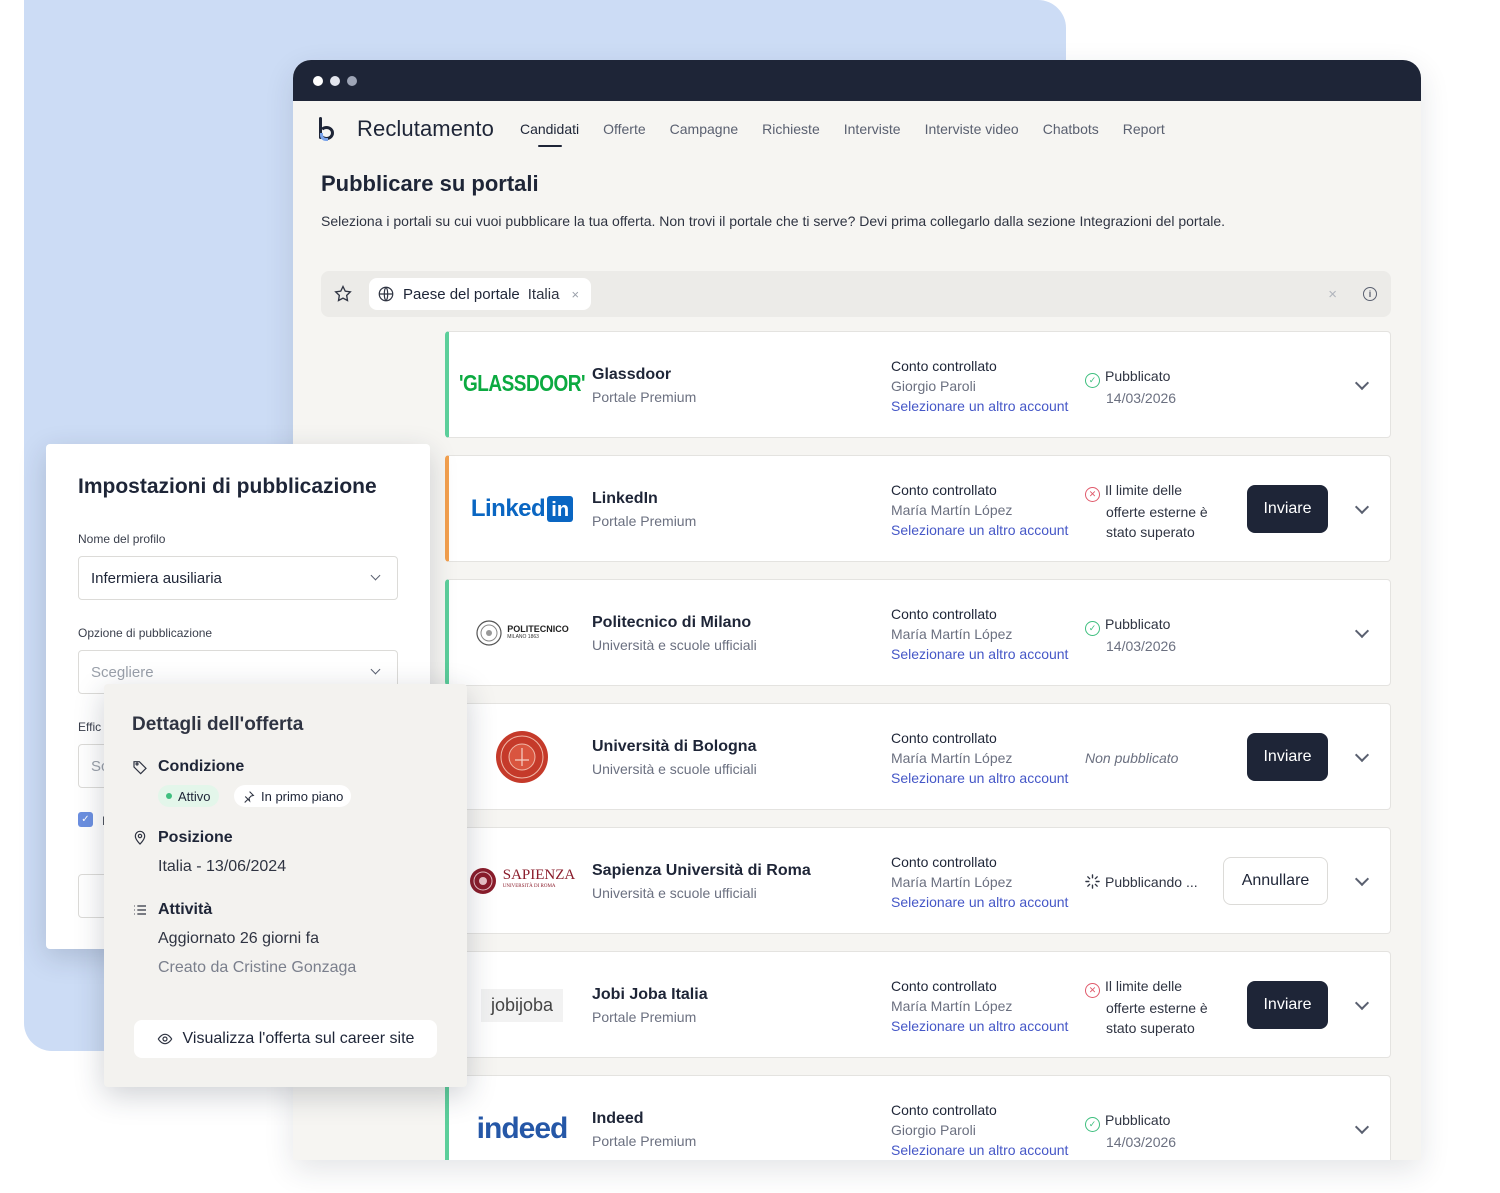 The height and width of the screenshot is (1193, 1500). I want to click on nav-item-interviste-video: Interviste video, so click(972, 129).